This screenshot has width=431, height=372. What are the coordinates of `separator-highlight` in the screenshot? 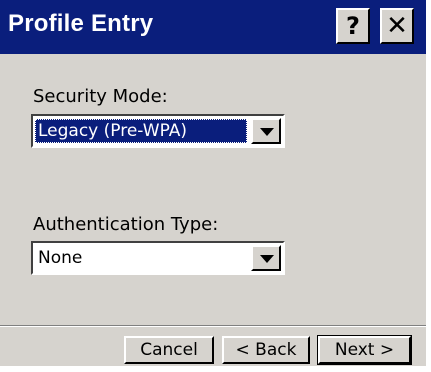 It's located at (213, 326).